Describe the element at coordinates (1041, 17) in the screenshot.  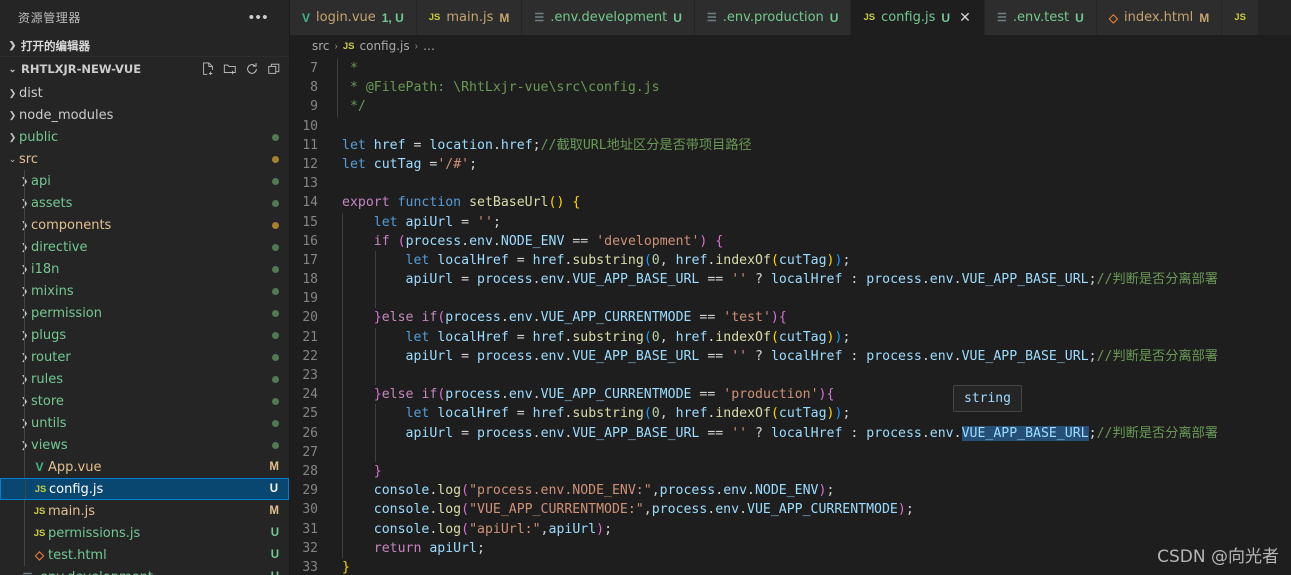
I see `editor-tab-.env.test: ☰ .env.test U` at that location.